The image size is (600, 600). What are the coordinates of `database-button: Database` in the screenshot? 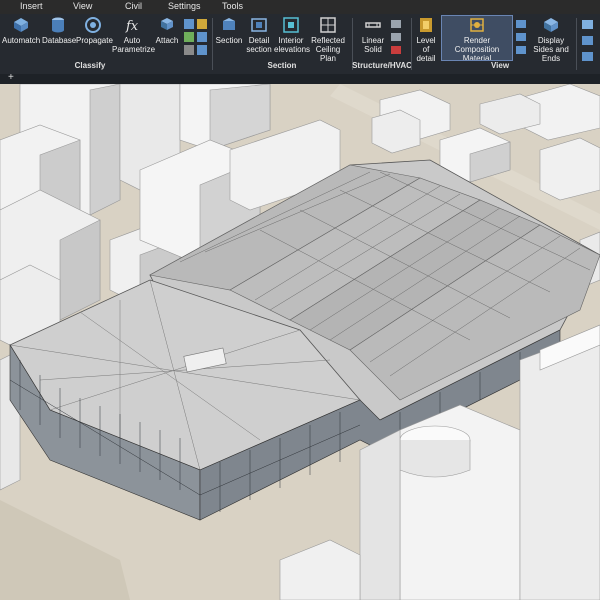 It's located at (59, 30).